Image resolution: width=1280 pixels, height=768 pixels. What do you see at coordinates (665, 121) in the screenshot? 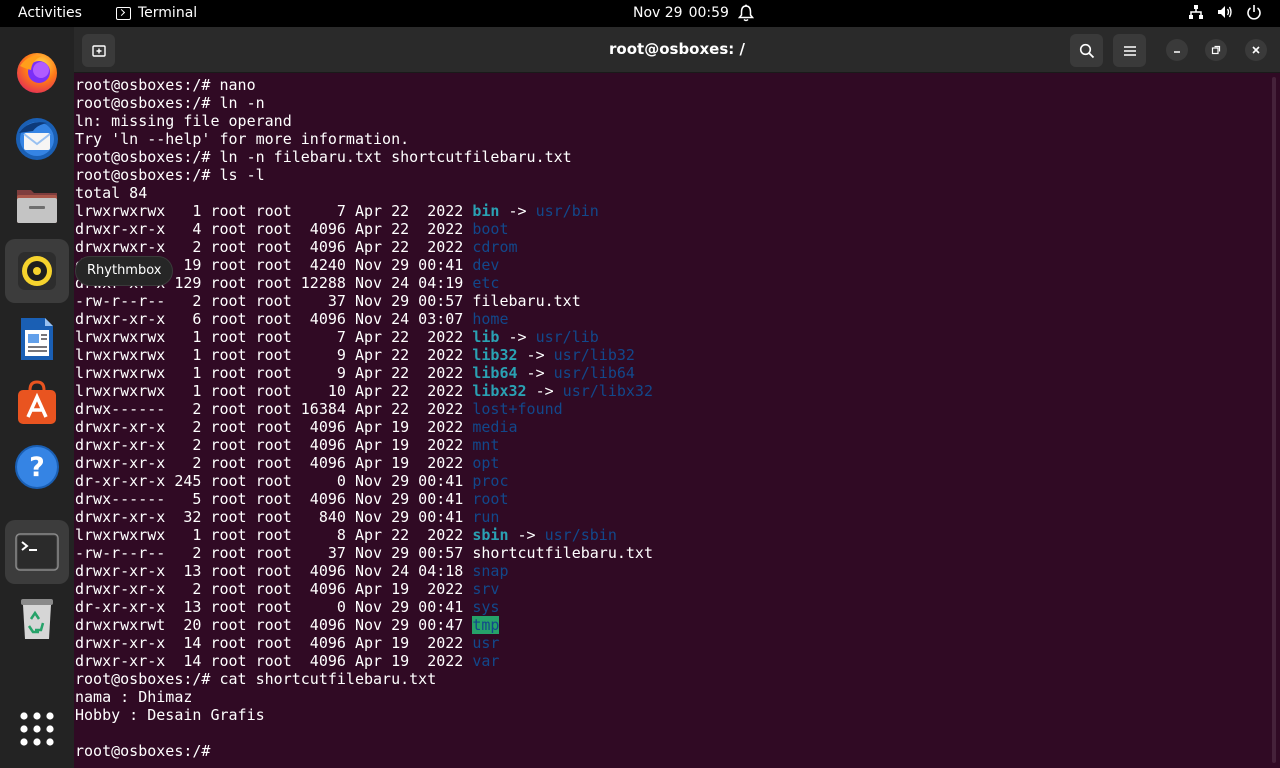
I see `terminal-line: ln: missing file operand` at bounding box center [665, 121].